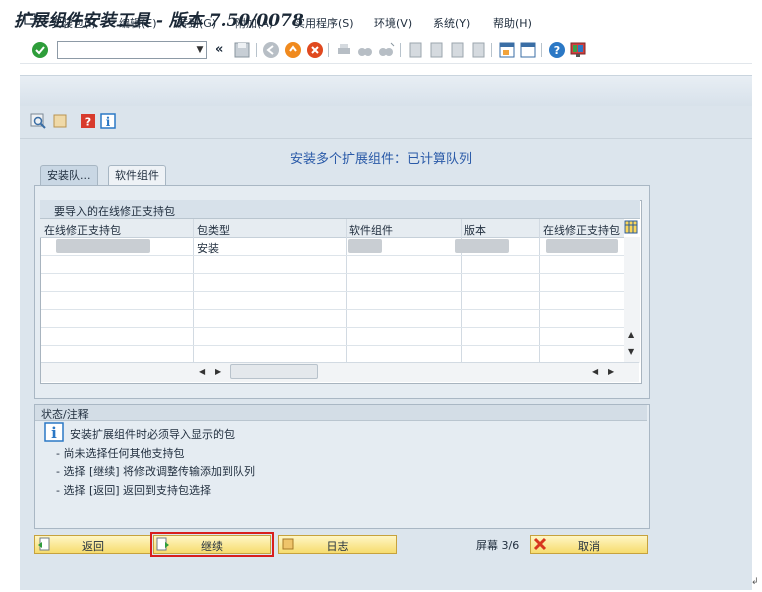 This screenshot has height=592, width=762. Describe the element at coordinates (82, 230) in the screenshot. I see `column-header-patch: 在线修正支持包` at that location.